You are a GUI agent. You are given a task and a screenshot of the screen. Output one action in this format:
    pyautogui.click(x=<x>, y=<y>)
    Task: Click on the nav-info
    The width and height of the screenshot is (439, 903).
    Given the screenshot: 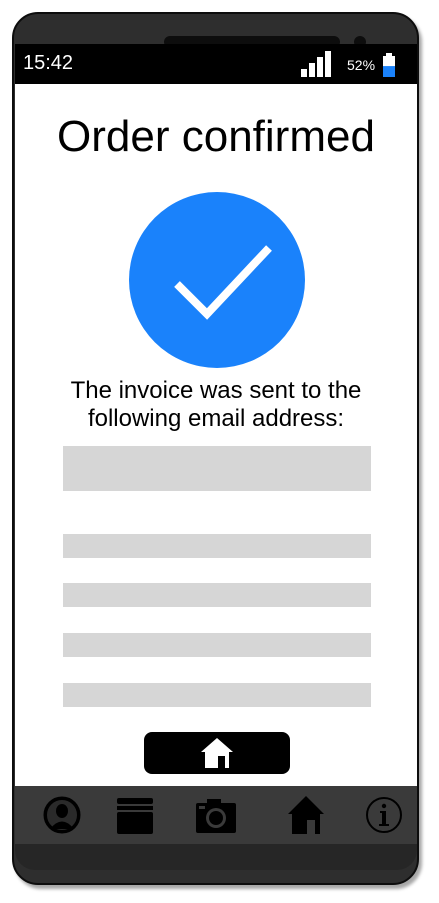 What is the action you would take?
    pyautogui.click(x=384, y=815)
    